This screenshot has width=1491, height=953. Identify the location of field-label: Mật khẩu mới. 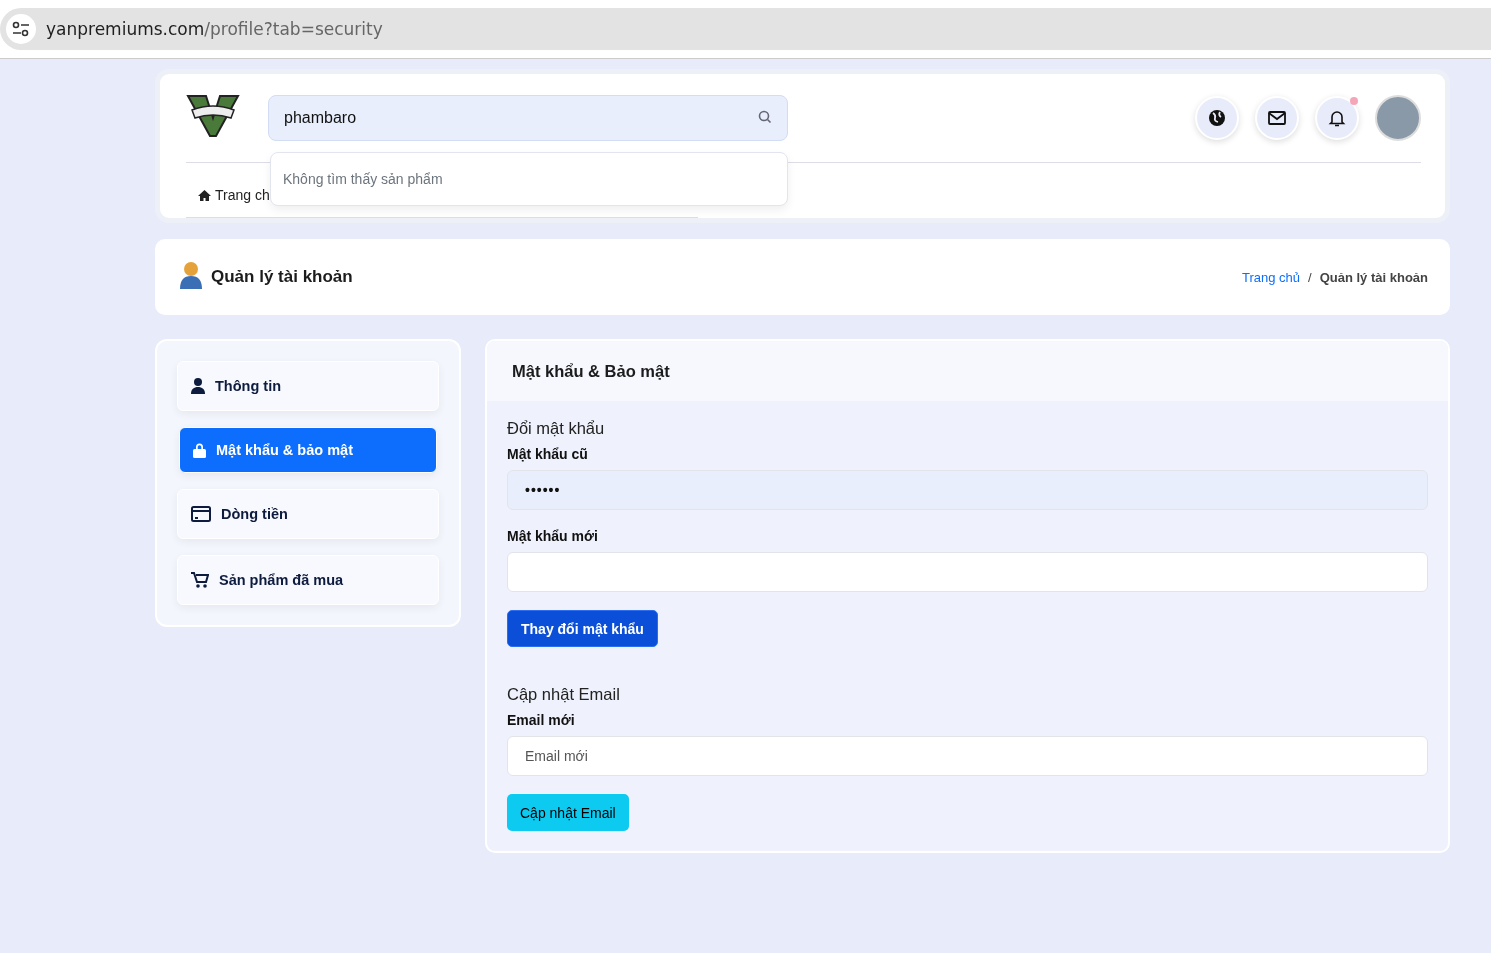
(553, 536).